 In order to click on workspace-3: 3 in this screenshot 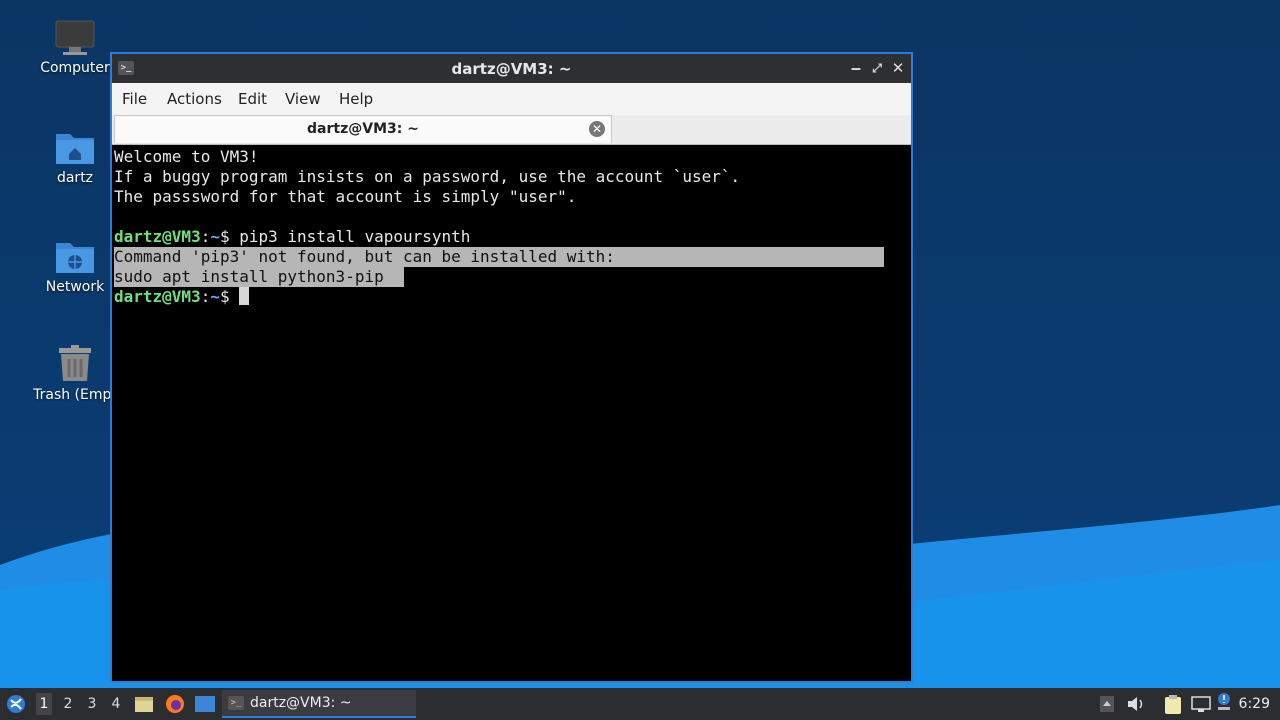, I will do `click(92, 704)`.